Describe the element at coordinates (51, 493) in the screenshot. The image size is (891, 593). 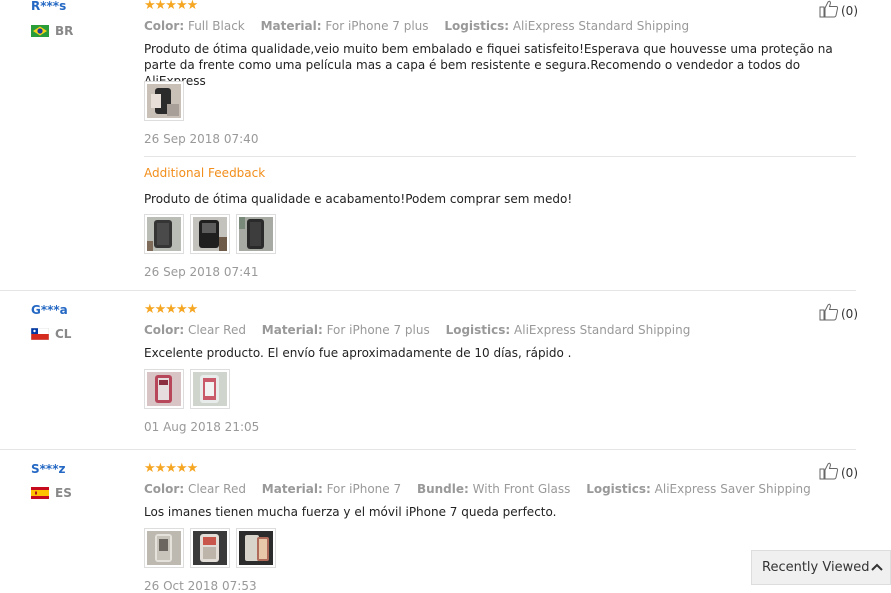
I see `reviewer-country: ES` at that location.